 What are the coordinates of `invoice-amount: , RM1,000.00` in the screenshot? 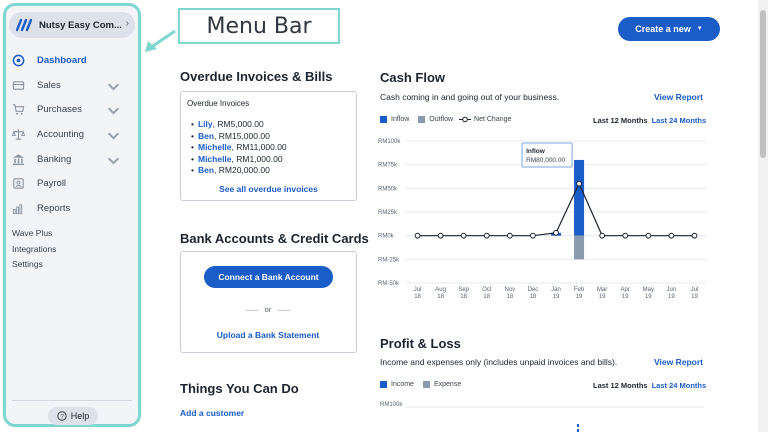 It's located at (257, 158).